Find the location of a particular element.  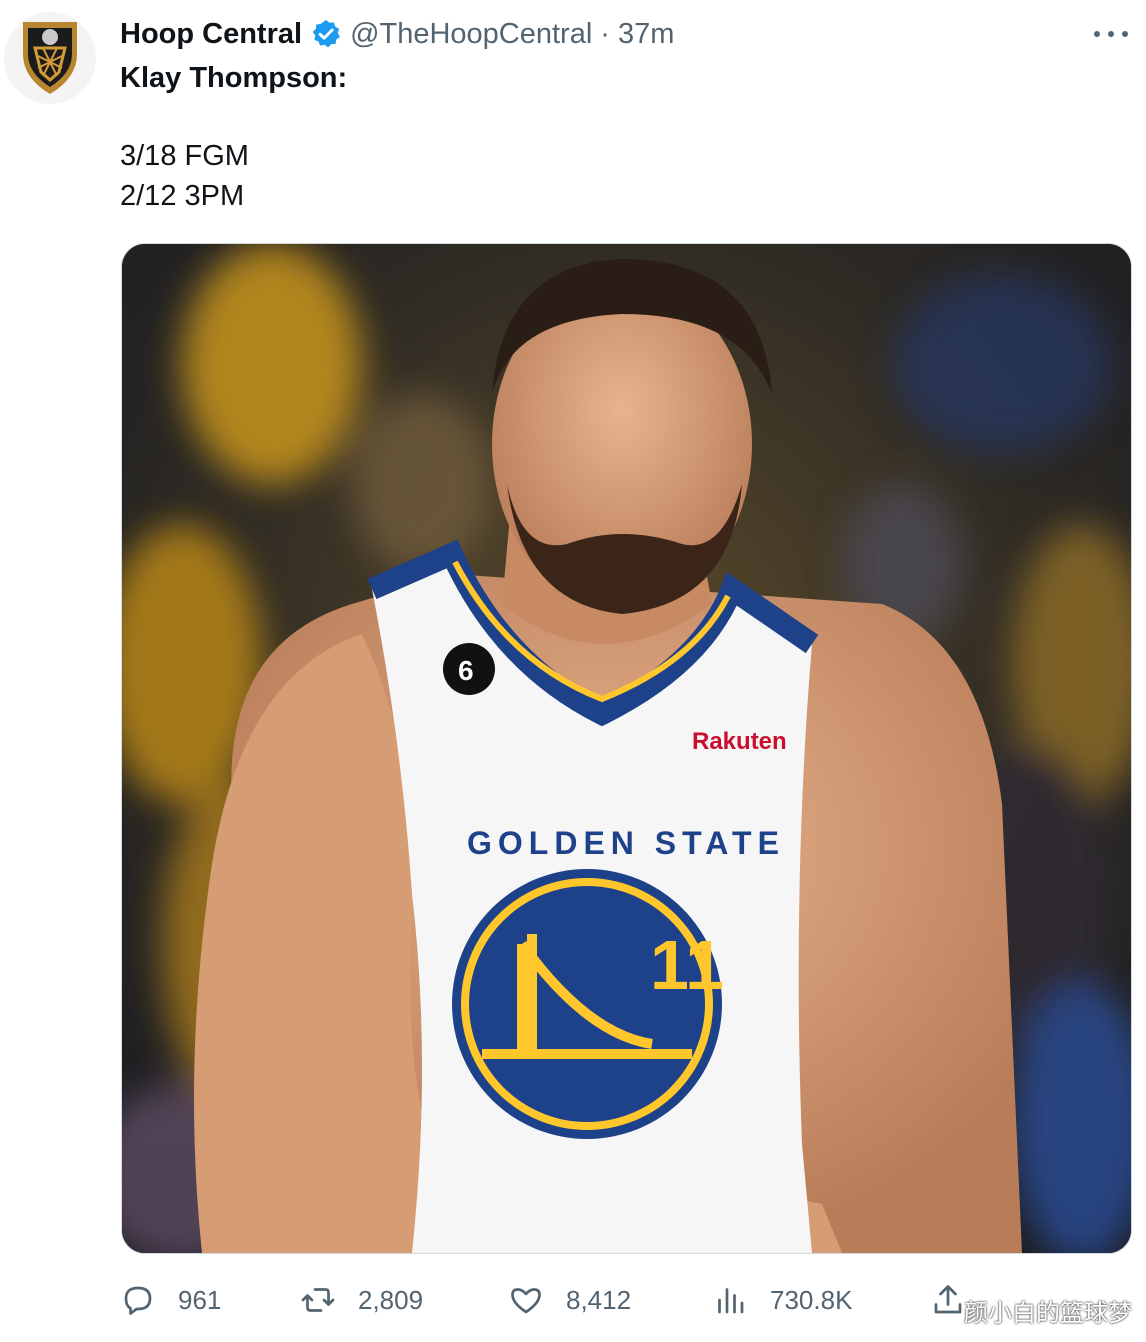

views-button: 730.8K is located at coordinates (782, 1300).